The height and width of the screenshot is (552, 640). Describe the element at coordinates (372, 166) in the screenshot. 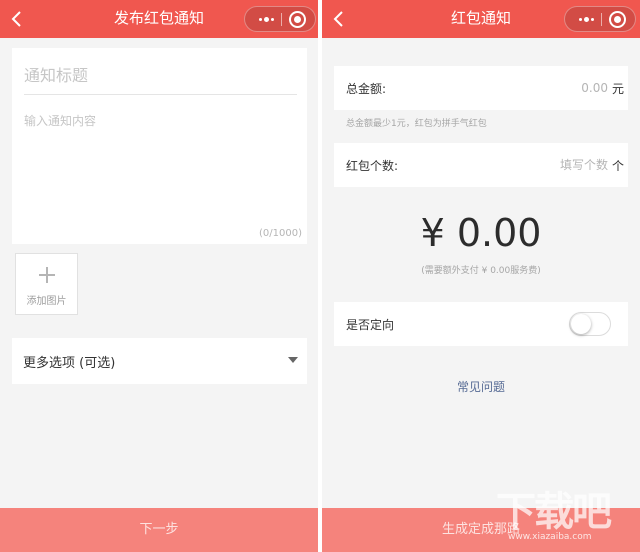

I see `packet-count-label: 红包个数:` at that location.